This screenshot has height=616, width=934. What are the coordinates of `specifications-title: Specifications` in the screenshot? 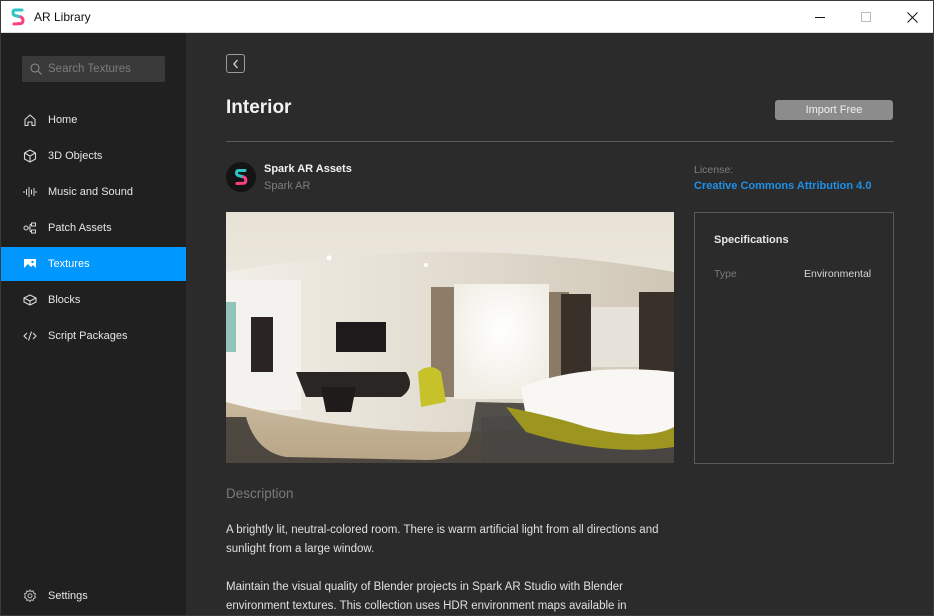 It's located at (751, 240).